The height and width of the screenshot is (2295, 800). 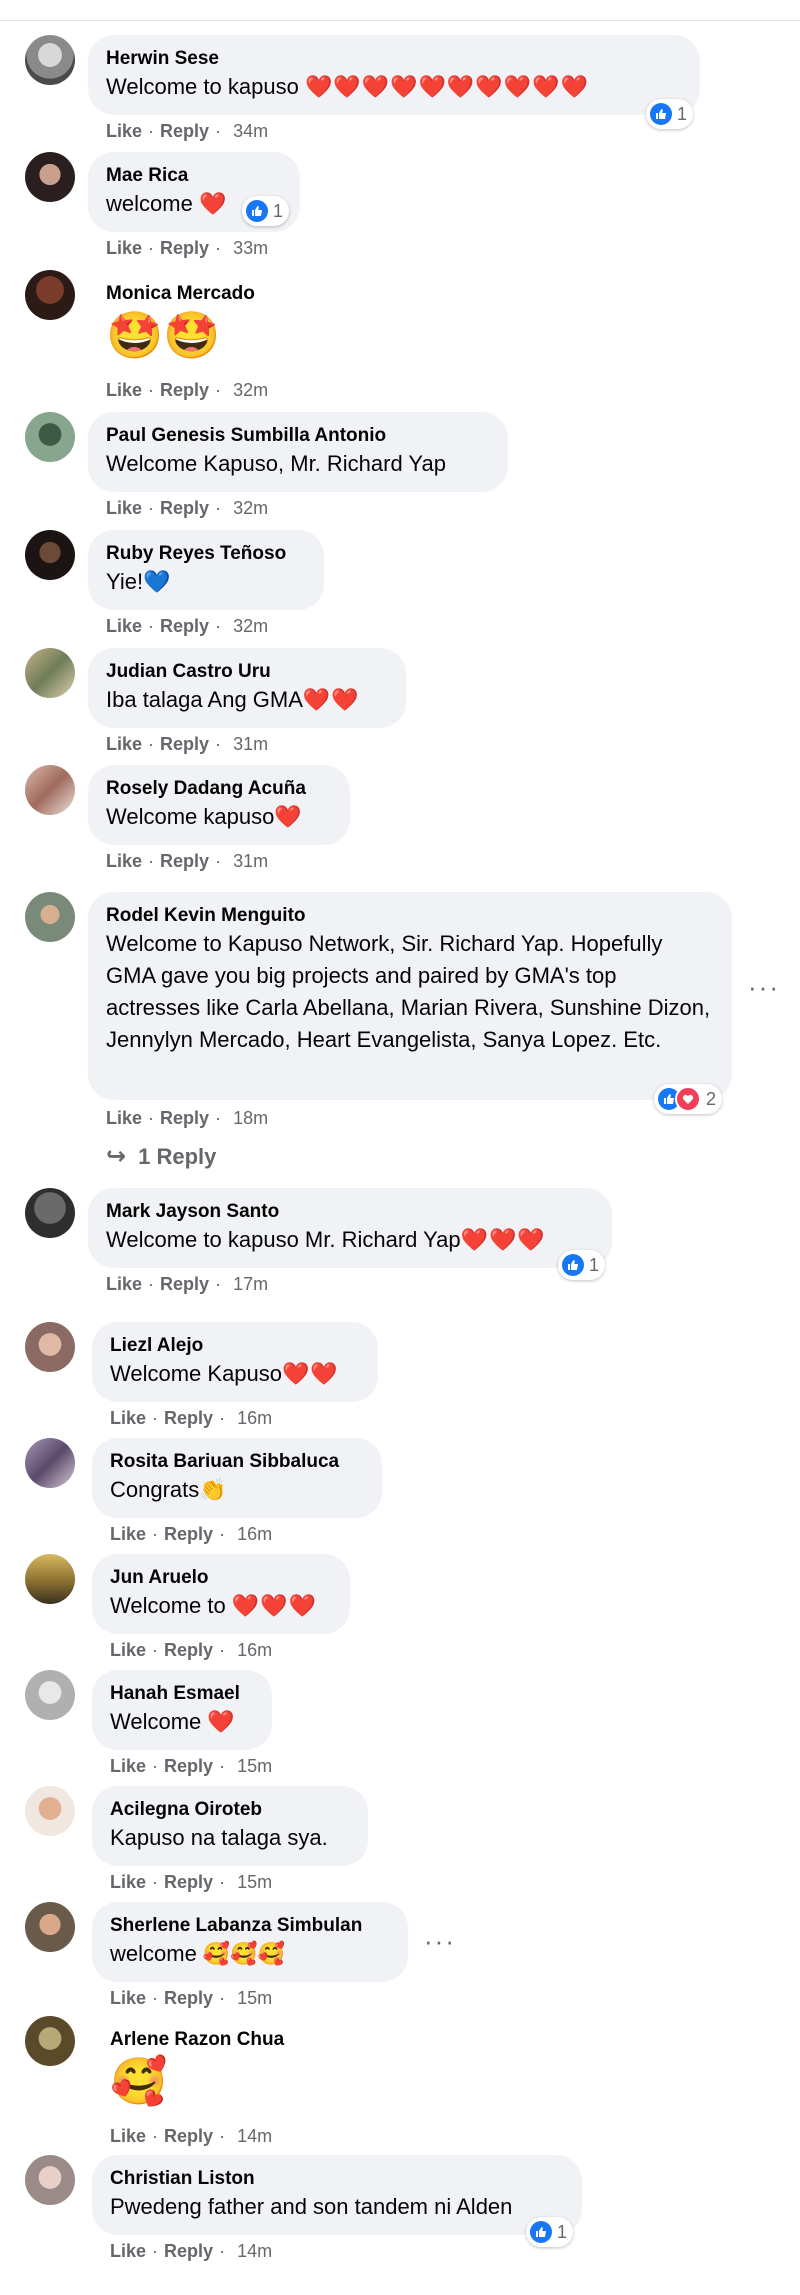 What do you see at coordinates (350, 1212) in the screenshot?
I see `comment-author: Mark Jayson Santo` at bounding box center [350, 1212].